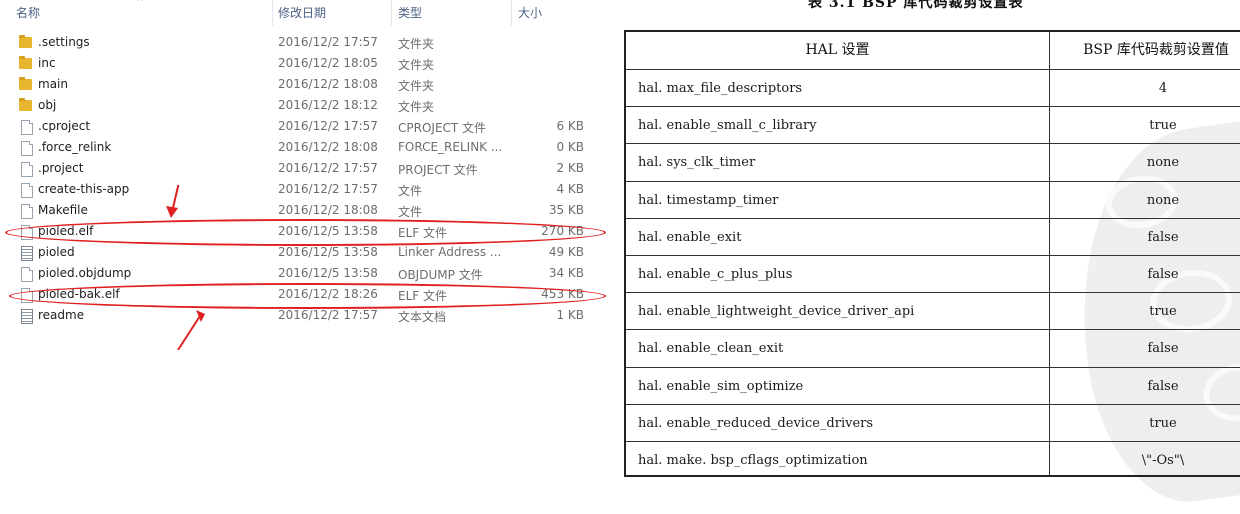 This screenshot has width=1240, height=514. I want to click on file-name: inc, so click(47, 63).